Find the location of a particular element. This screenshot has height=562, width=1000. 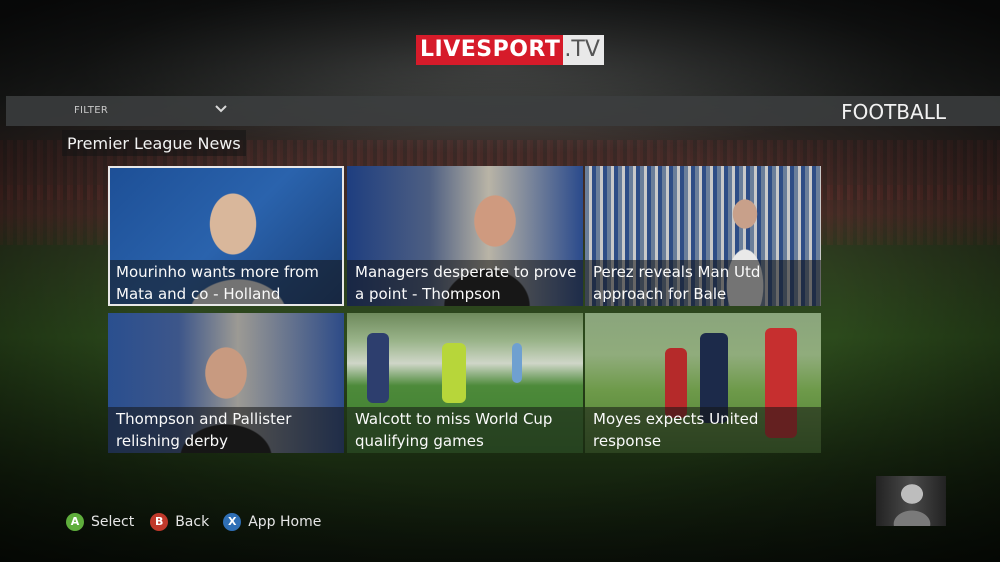

selection-frame is located at coordinates (226, 236).